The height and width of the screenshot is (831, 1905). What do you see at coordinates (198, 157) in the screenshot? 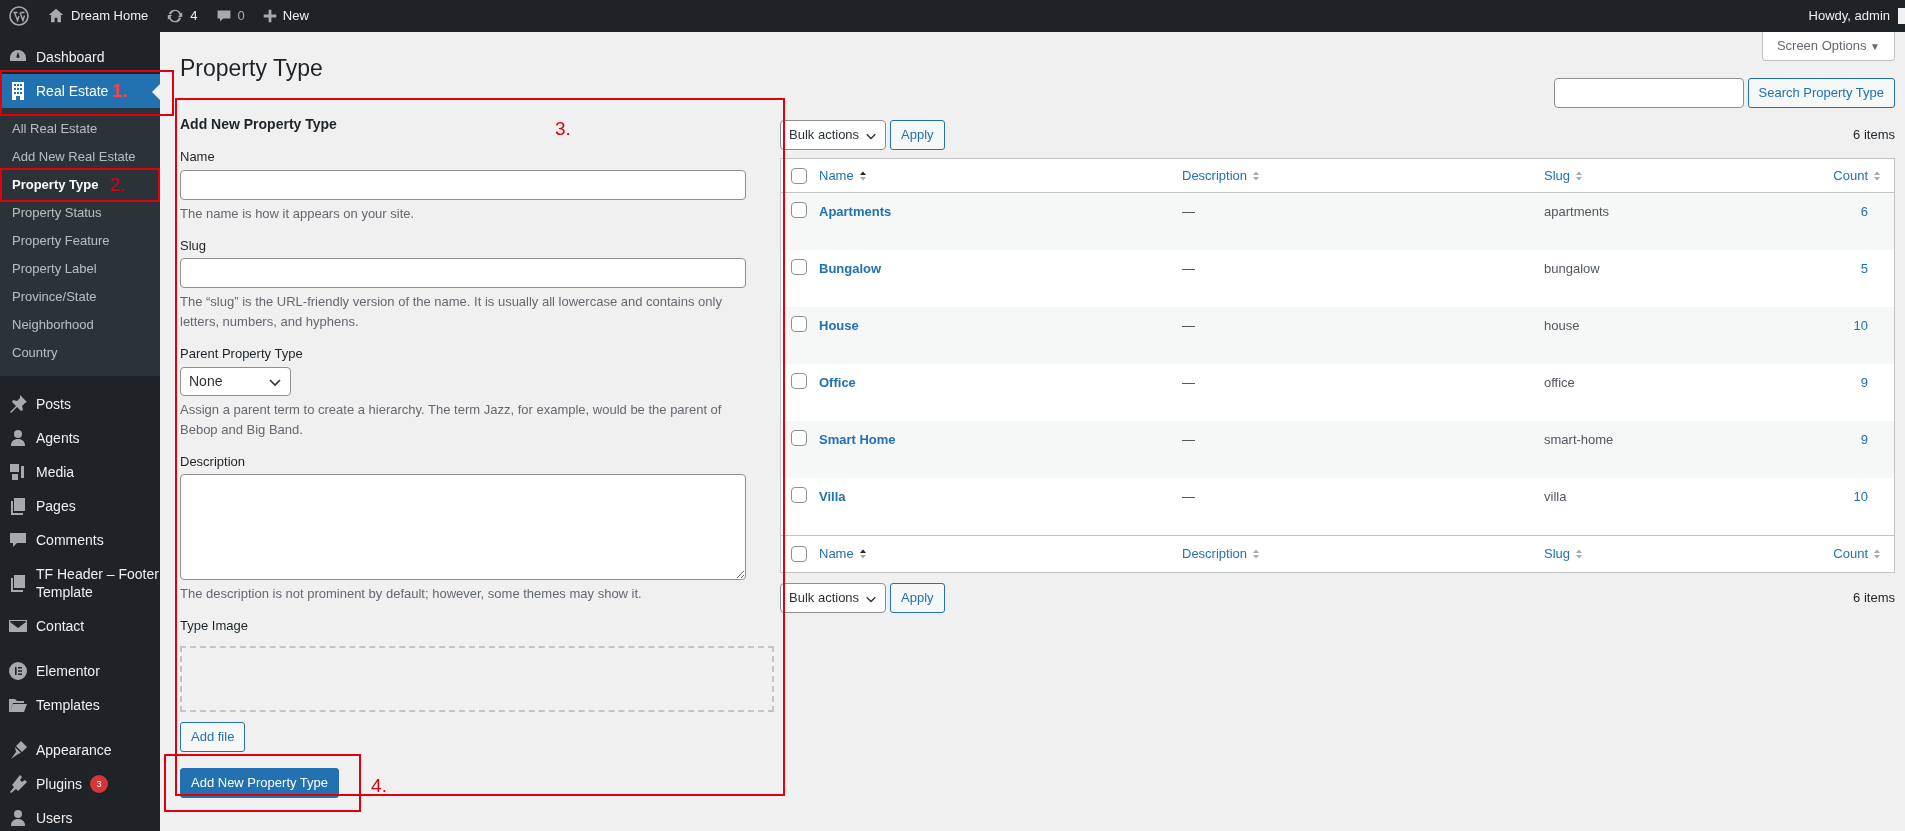
I see `field-label: Name` at bounding box center [198, 157].